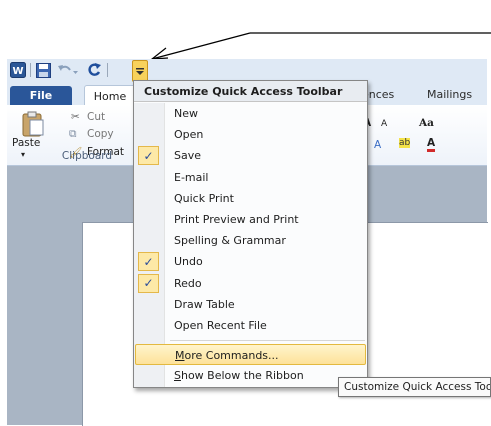 Image resolution: width=491 pixels, height=426 pixels. What do you see at coordinates (250, 91) in the screenshot?
I see `menu-title: Customize Quick Access Toolbar` at bounding box center [250, 91].